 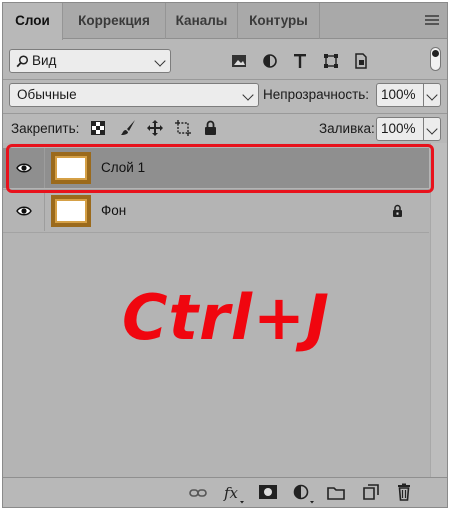 I want to click on layer-name: Фон, so click(x=113, y=210).